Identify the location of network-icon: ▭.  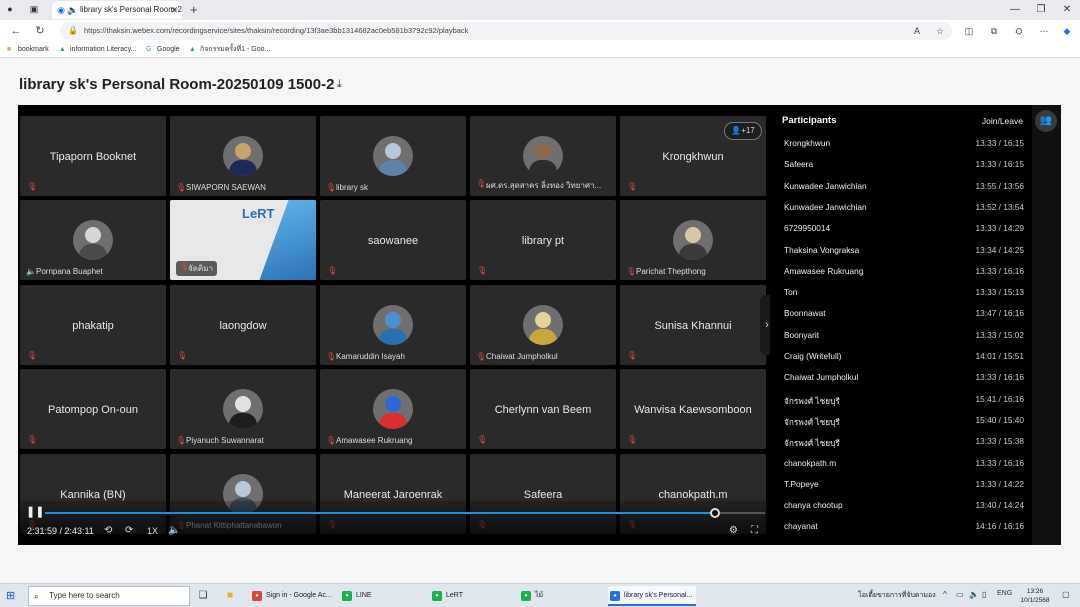
(960, 594).